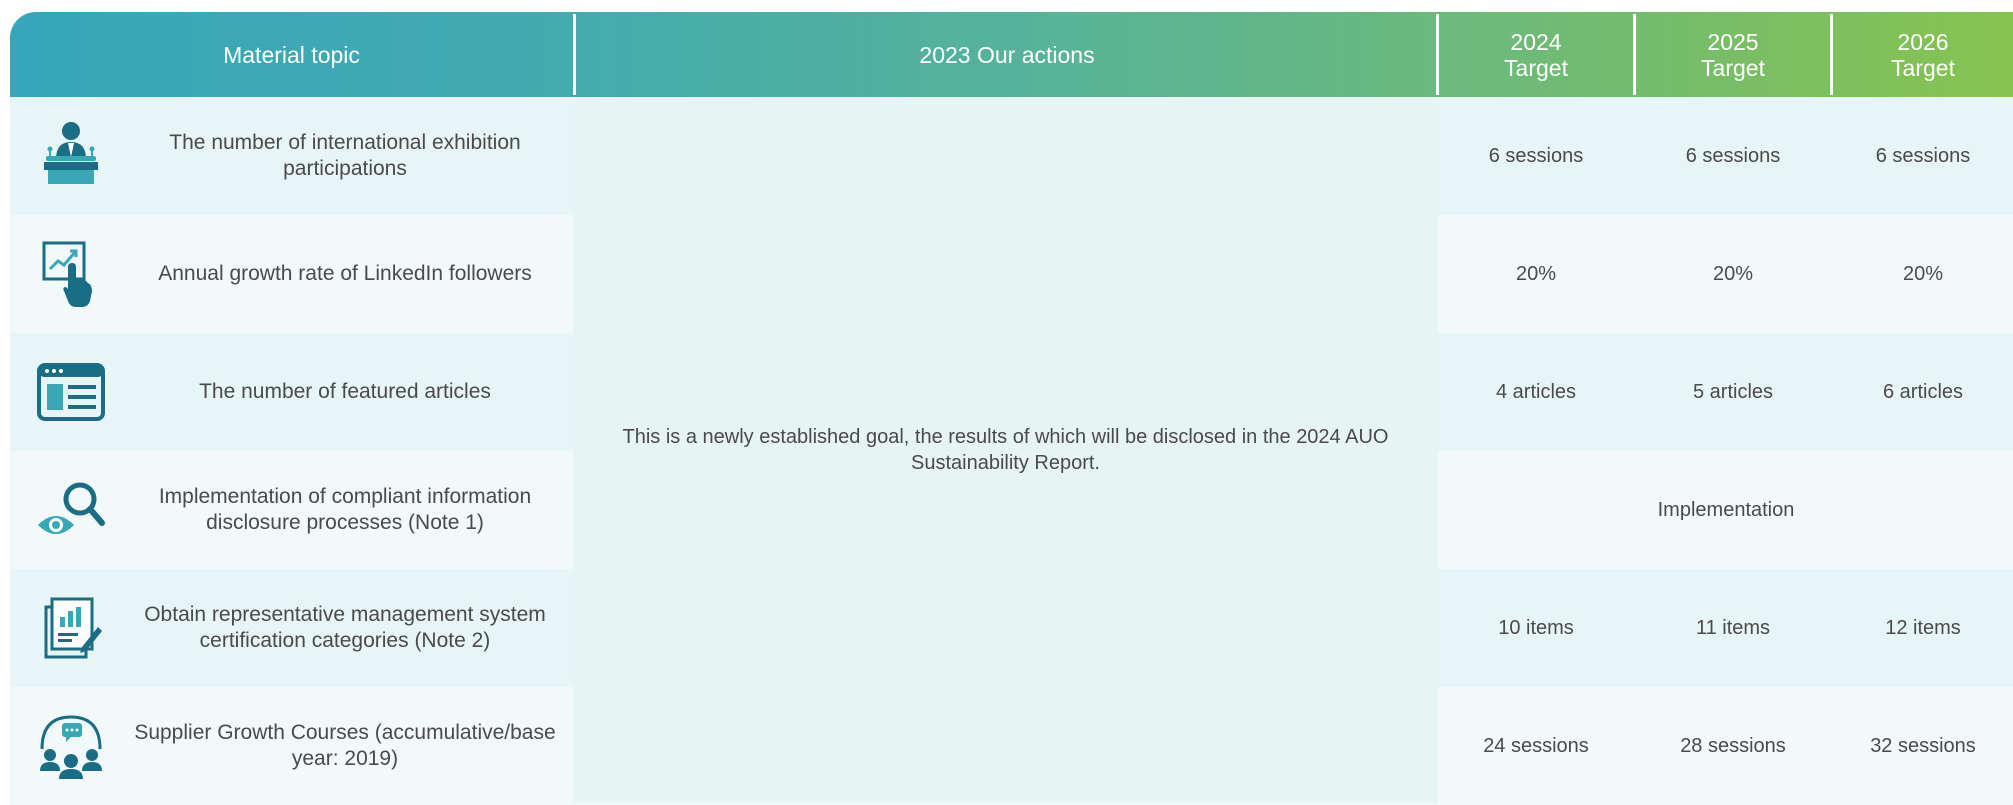  Describe the element at coordinates (1733, 627) in the screenshot. I see `target-2025-value: 11 items` at that location.